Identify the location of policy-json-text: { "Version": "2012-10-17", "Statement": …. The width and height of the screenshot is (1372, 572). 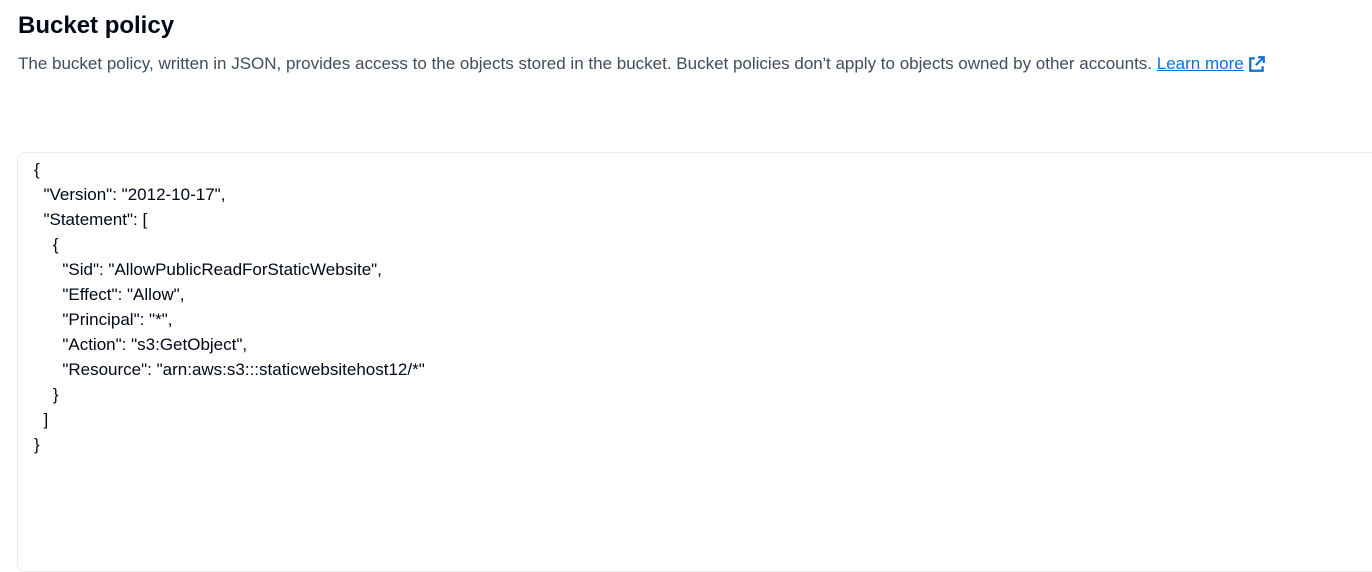
(229, 307).